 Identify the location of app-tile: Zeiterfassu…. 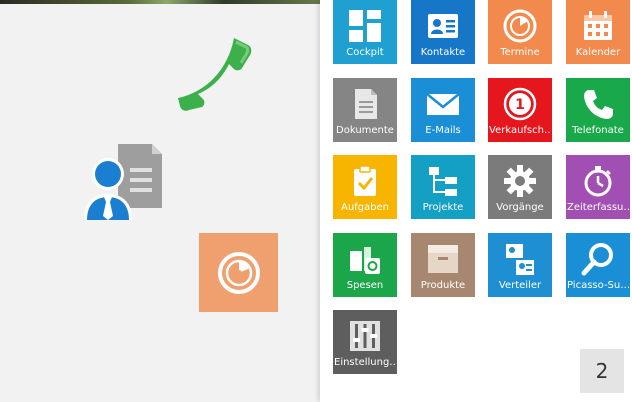
(598, 187).